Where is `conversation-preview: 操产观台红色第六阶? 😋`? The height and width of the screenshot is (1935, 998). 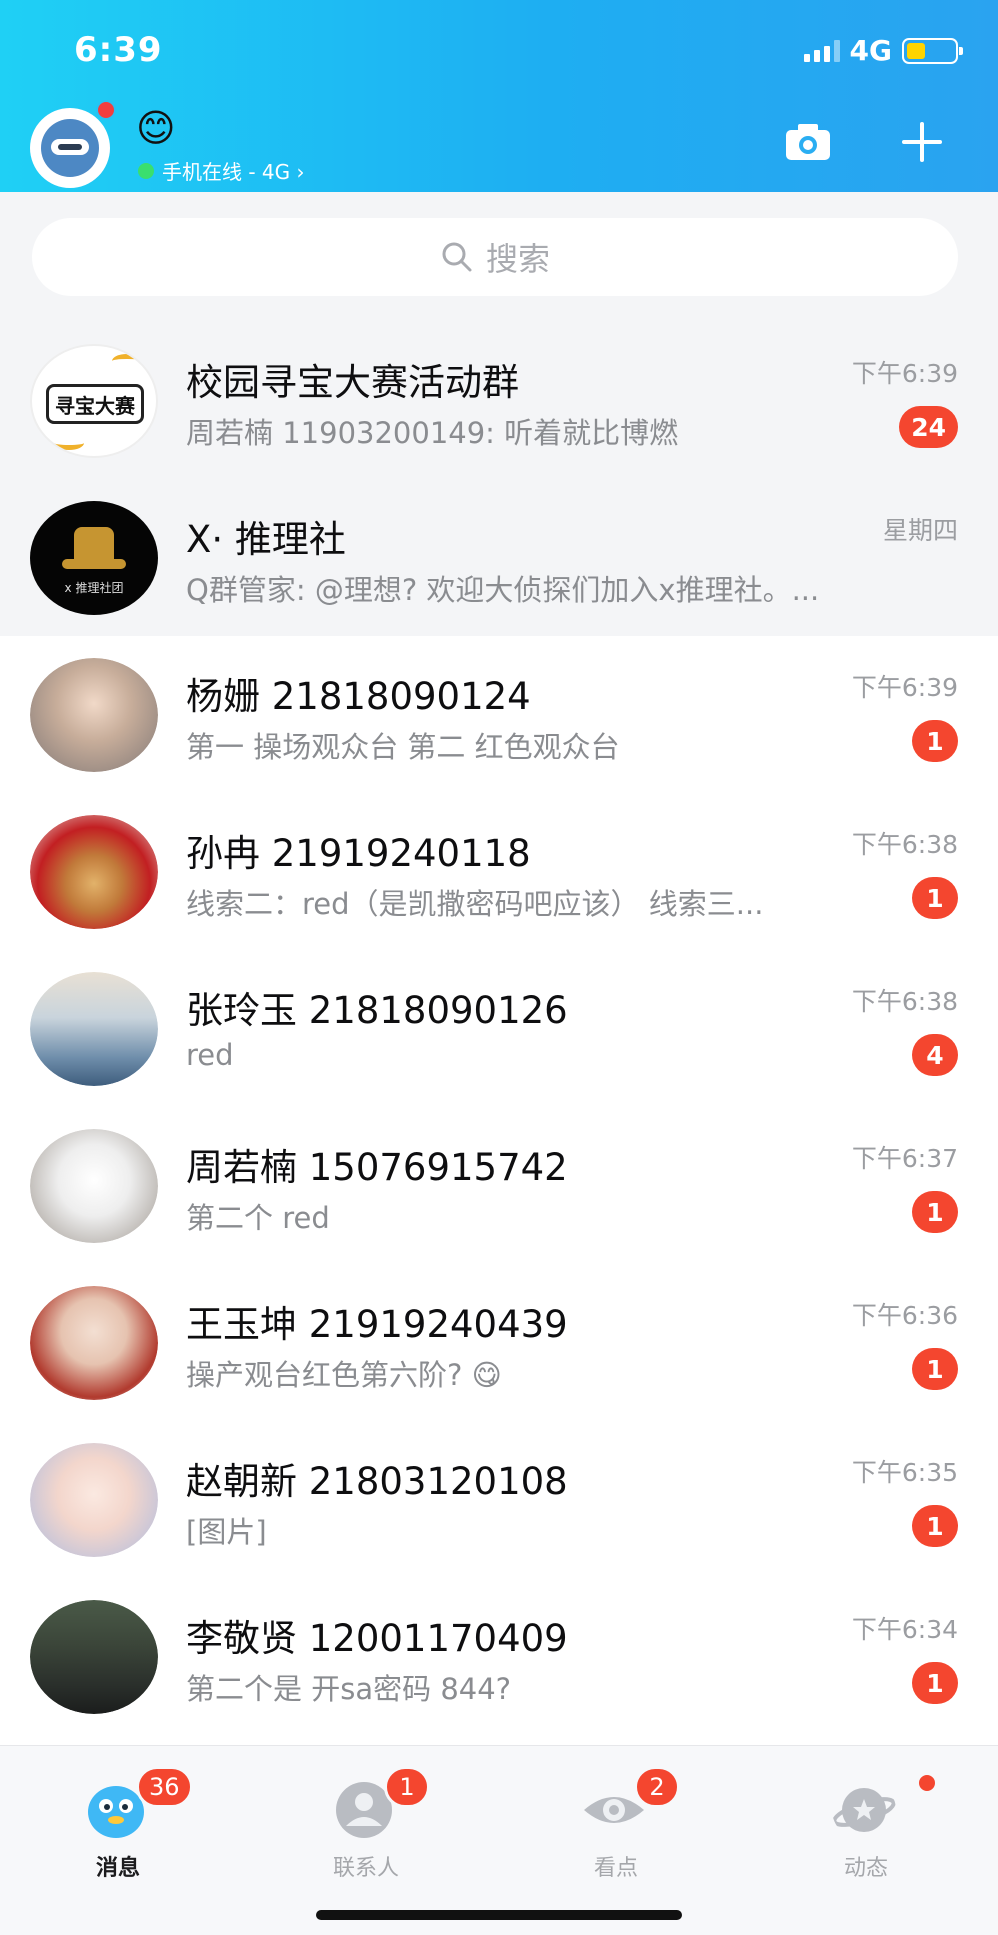
conversation-preview: 操产观台红色第六阶? 😋 is located at coordinates (344, 1375).